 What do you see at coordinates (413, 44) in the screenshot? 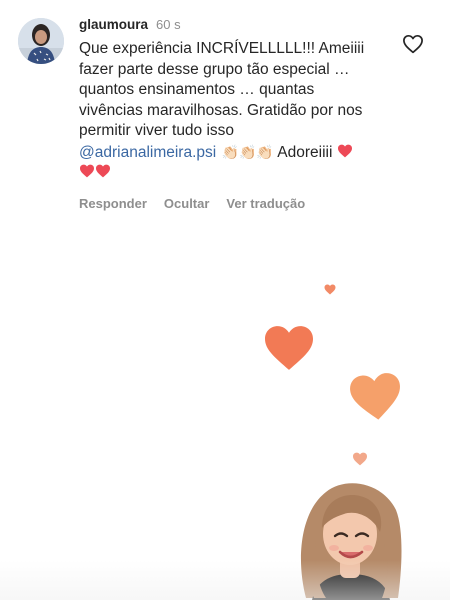
I see `heart-outline-icon` at bounding box center [413, 44].